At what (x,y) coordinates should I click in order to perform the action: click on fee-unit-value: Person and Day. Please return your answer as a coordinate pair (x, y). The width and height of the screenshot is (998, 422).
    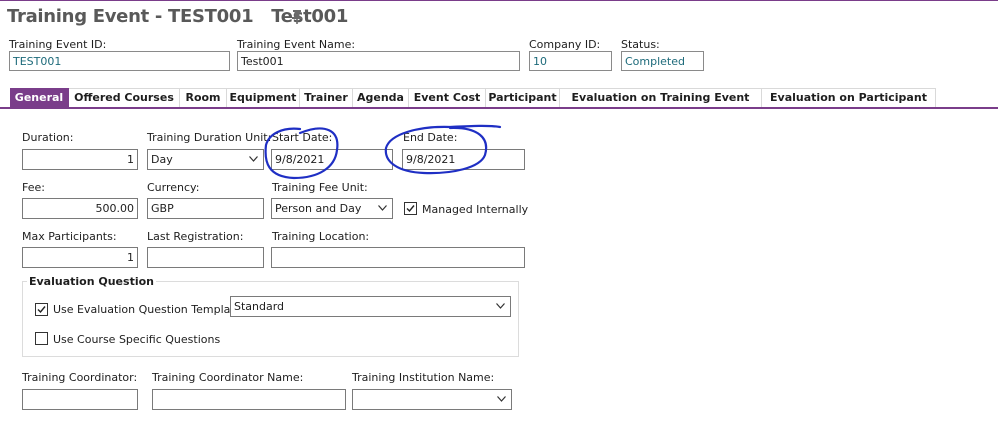
    Looking at the image, I should click on (318, 208).